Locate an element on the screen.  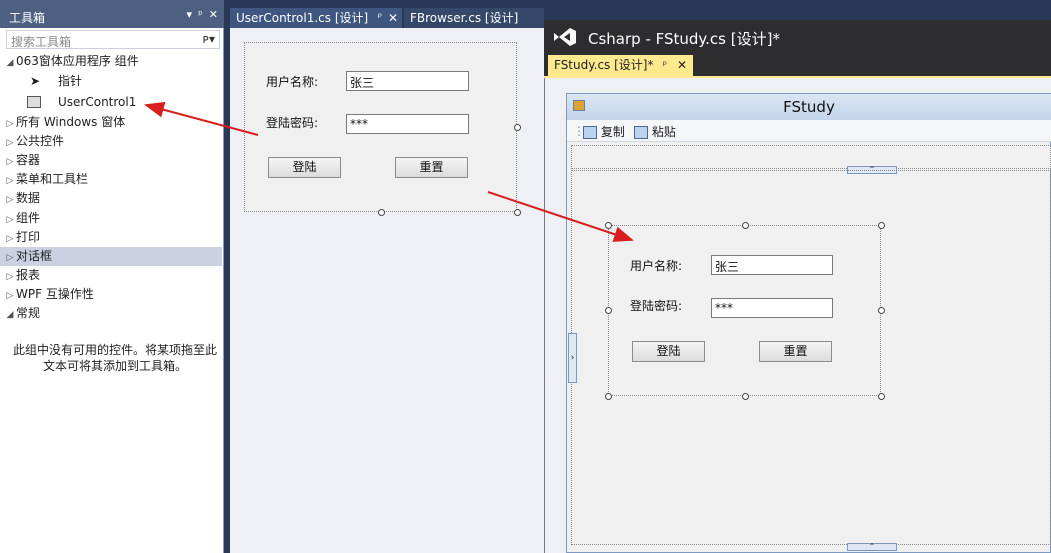
annotation-arrows is located at coordinates (389, 171).